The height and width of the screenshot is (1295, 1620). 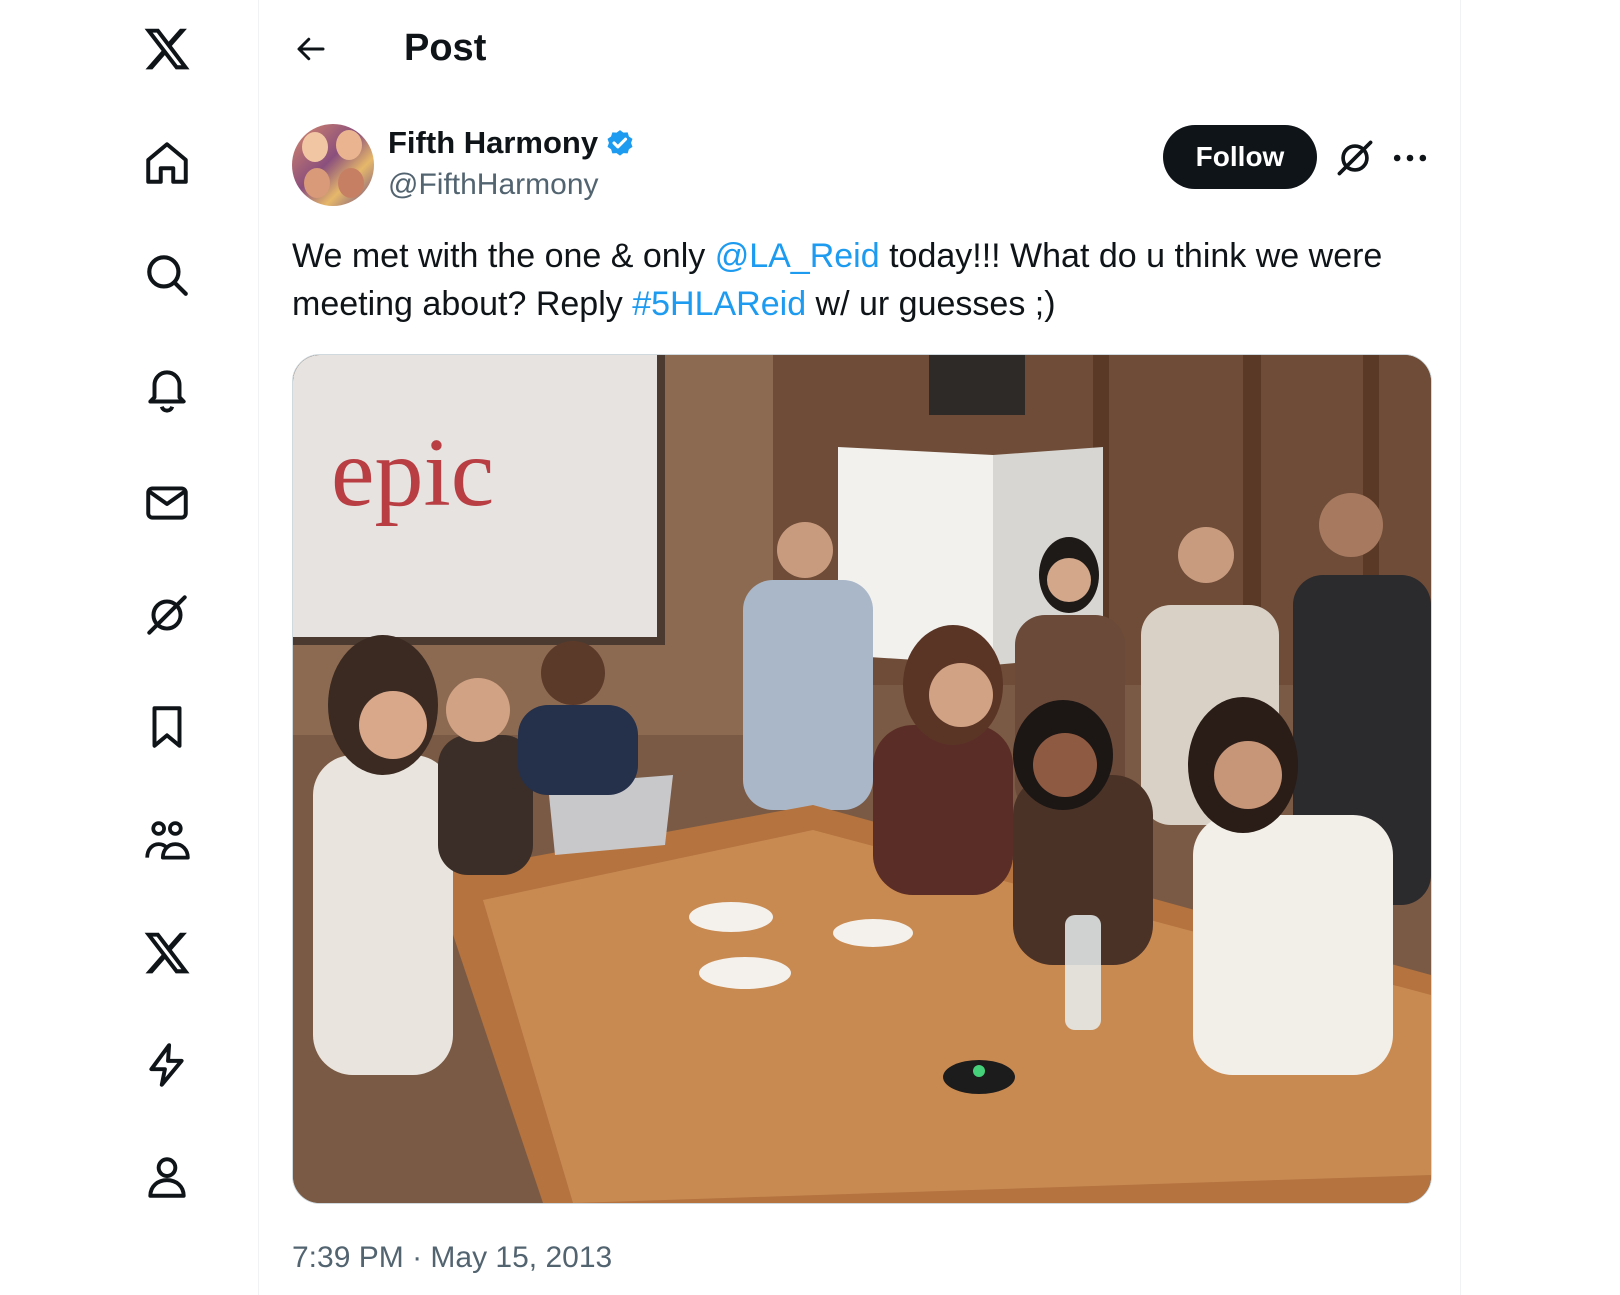 What do you see at coordinates (167, 1065) in the screenshot?
I see `verified-orgs-icon` at bounding box center [167, 1065].